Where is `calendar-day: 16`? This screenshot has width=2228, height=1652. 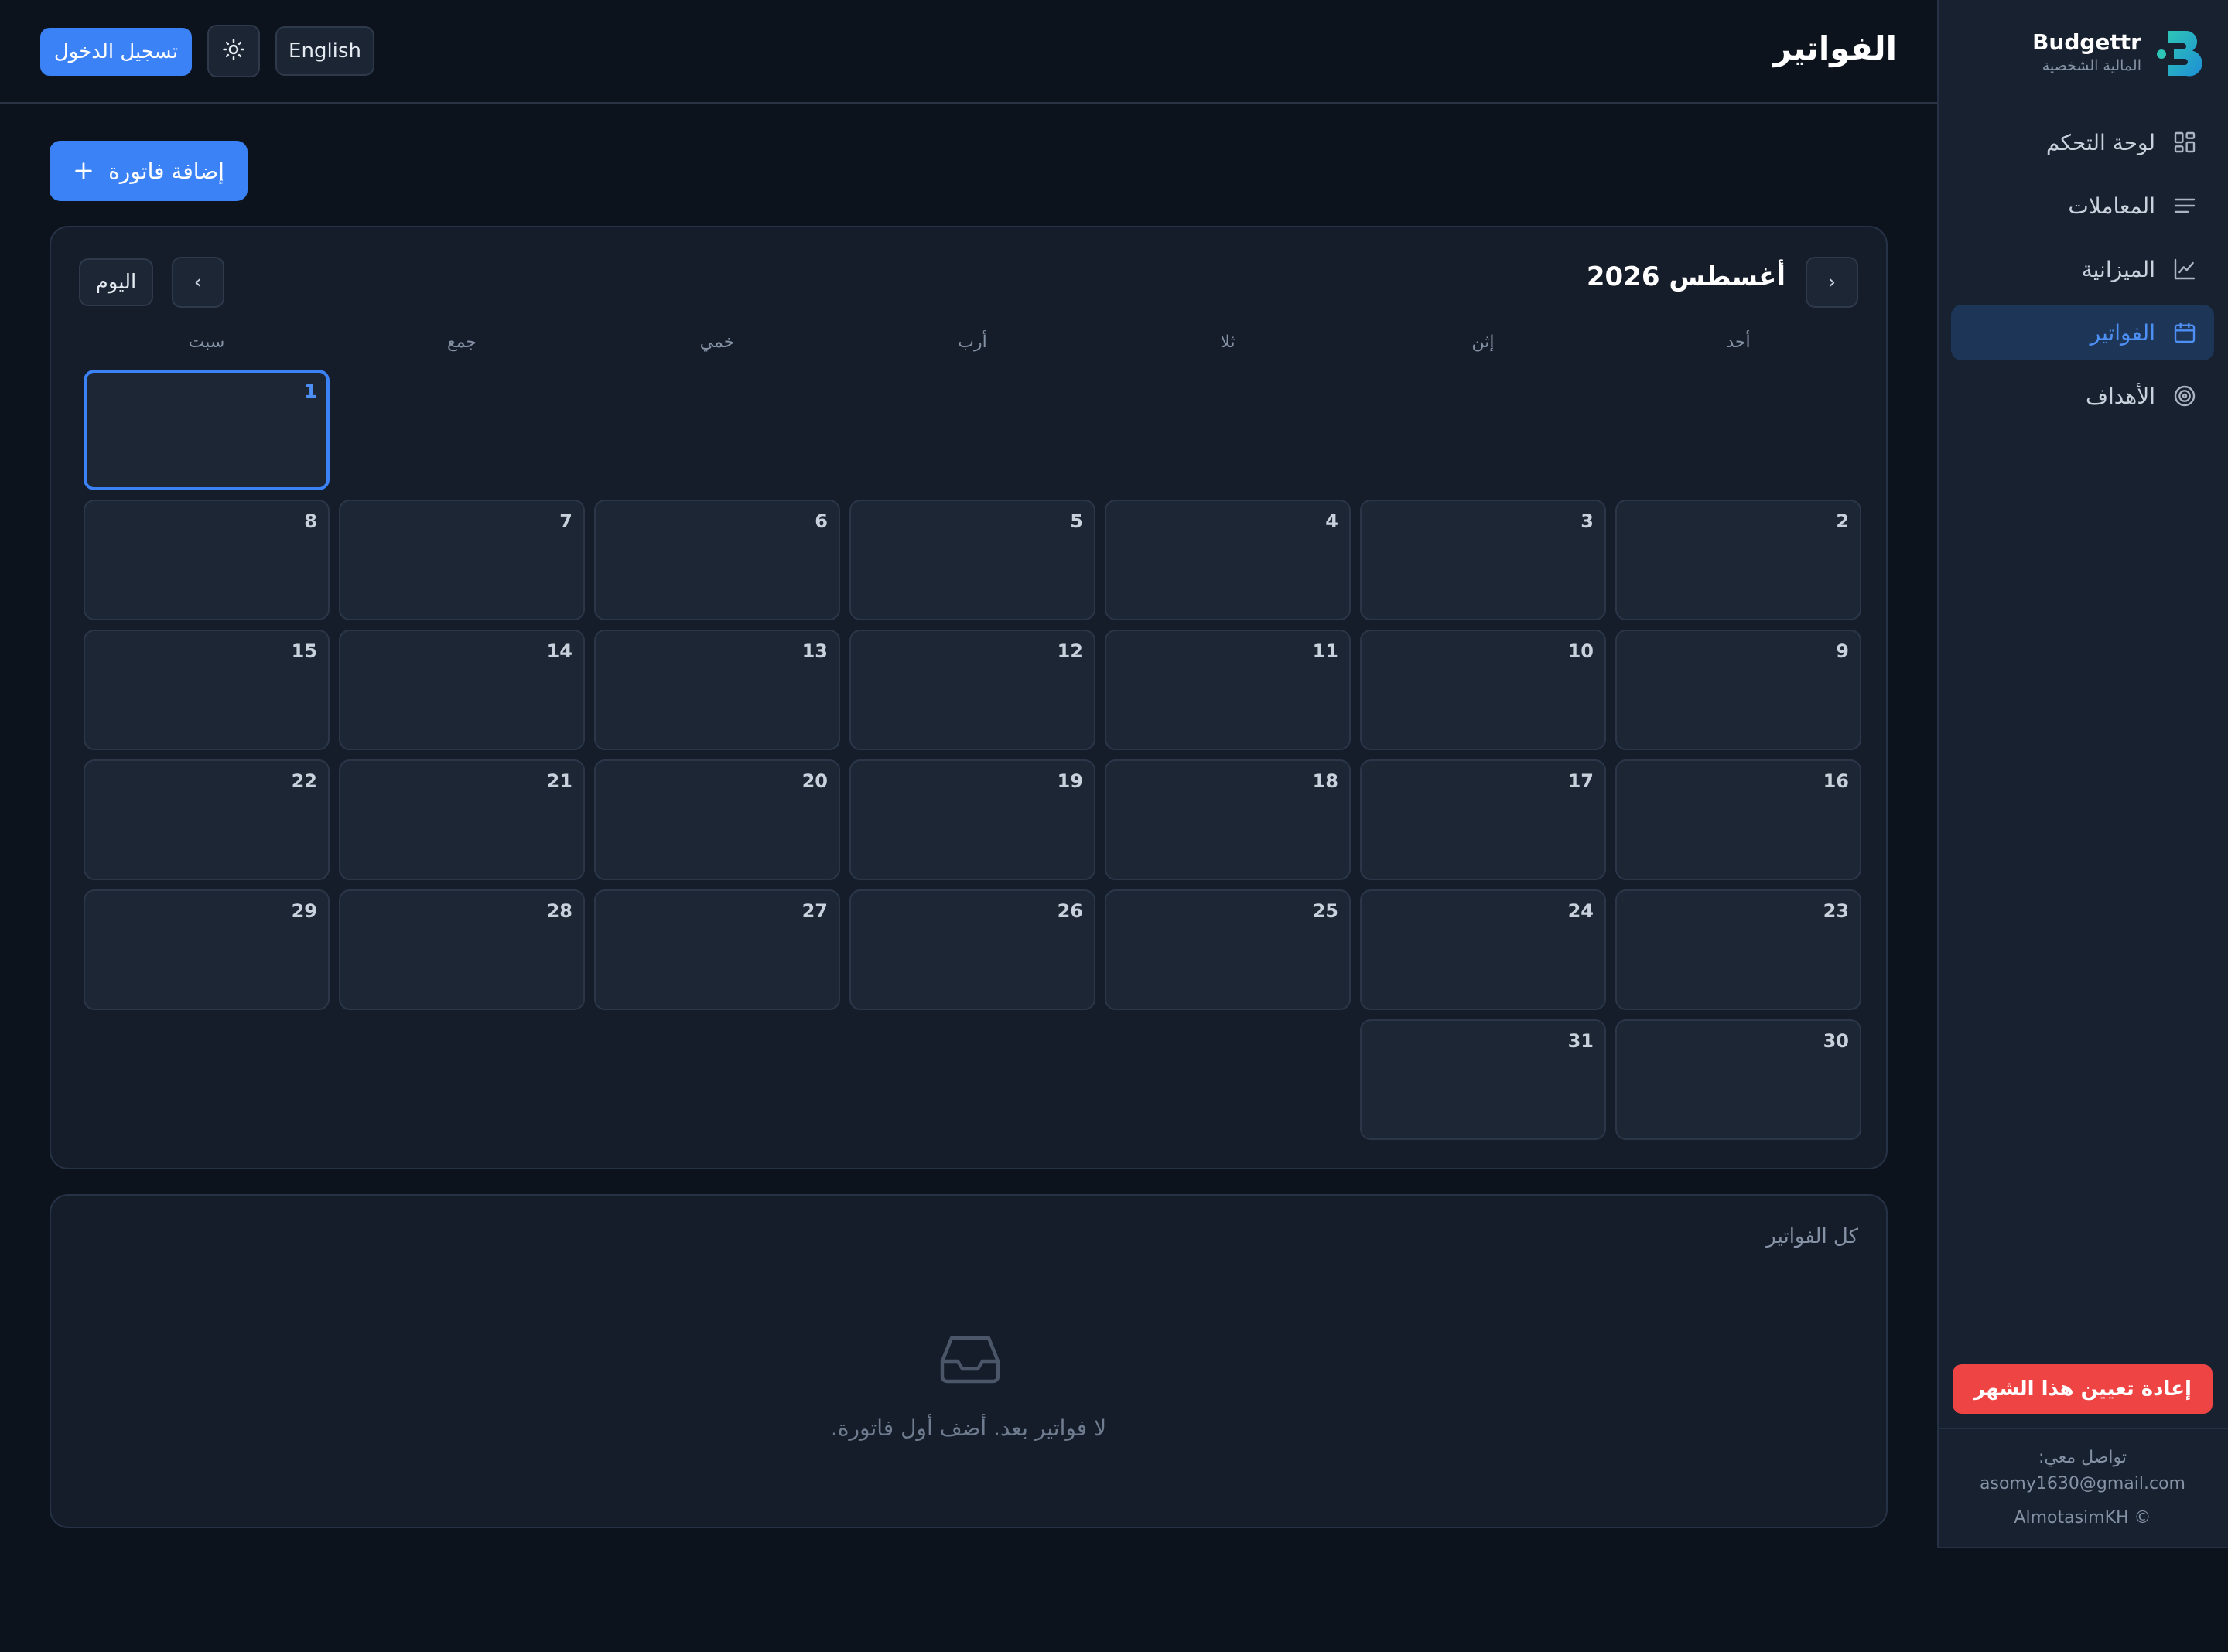 calendar-day: 16 is located at coordinates (1738, 819).